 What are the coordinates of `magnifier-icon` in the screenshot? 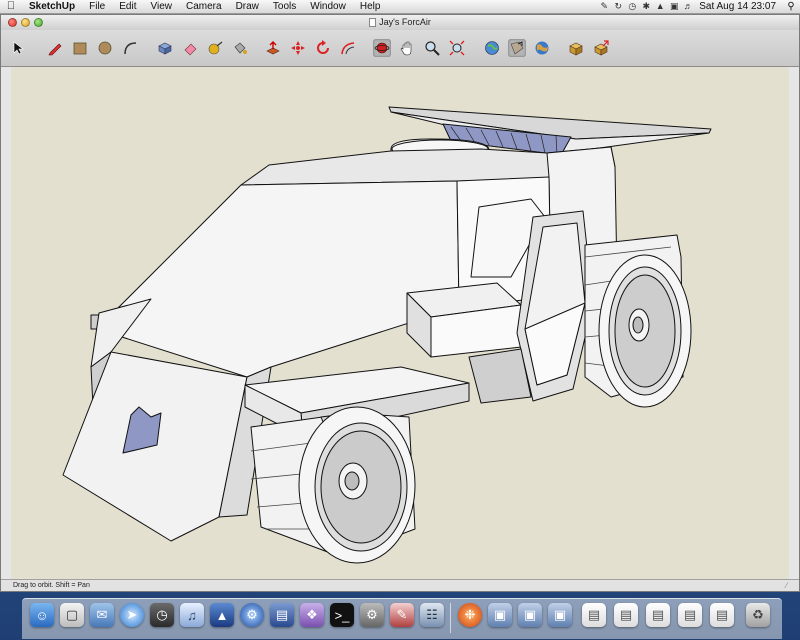 It's located at (432, 48).